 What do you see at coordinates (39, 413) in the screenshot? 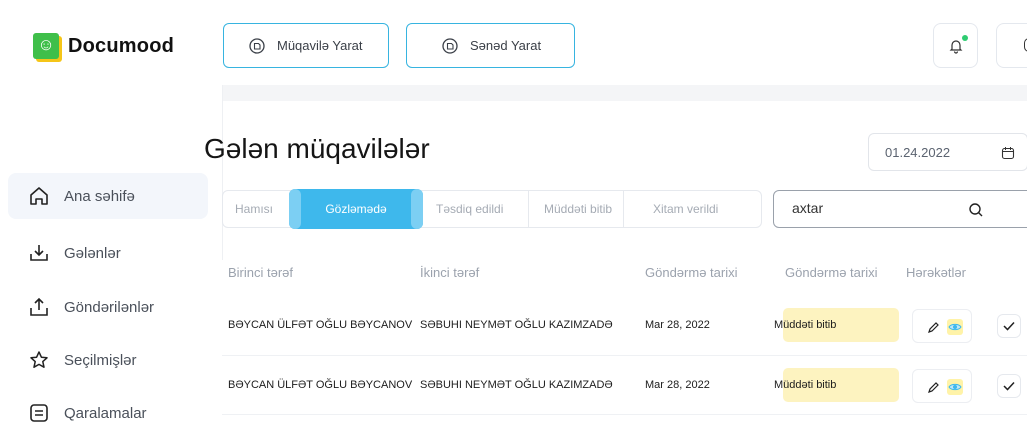
I see `drafts-icon` at bounding box center [39, 413].